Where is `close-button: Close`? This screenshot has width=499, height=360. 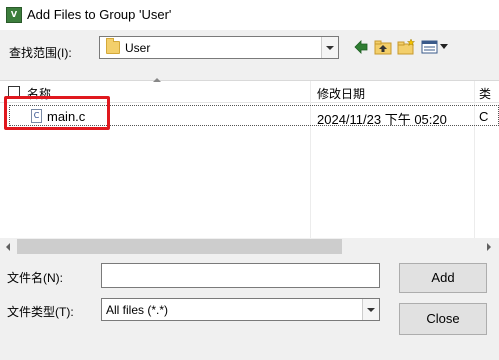
close-button: Close is located at coordinates (443, 319).